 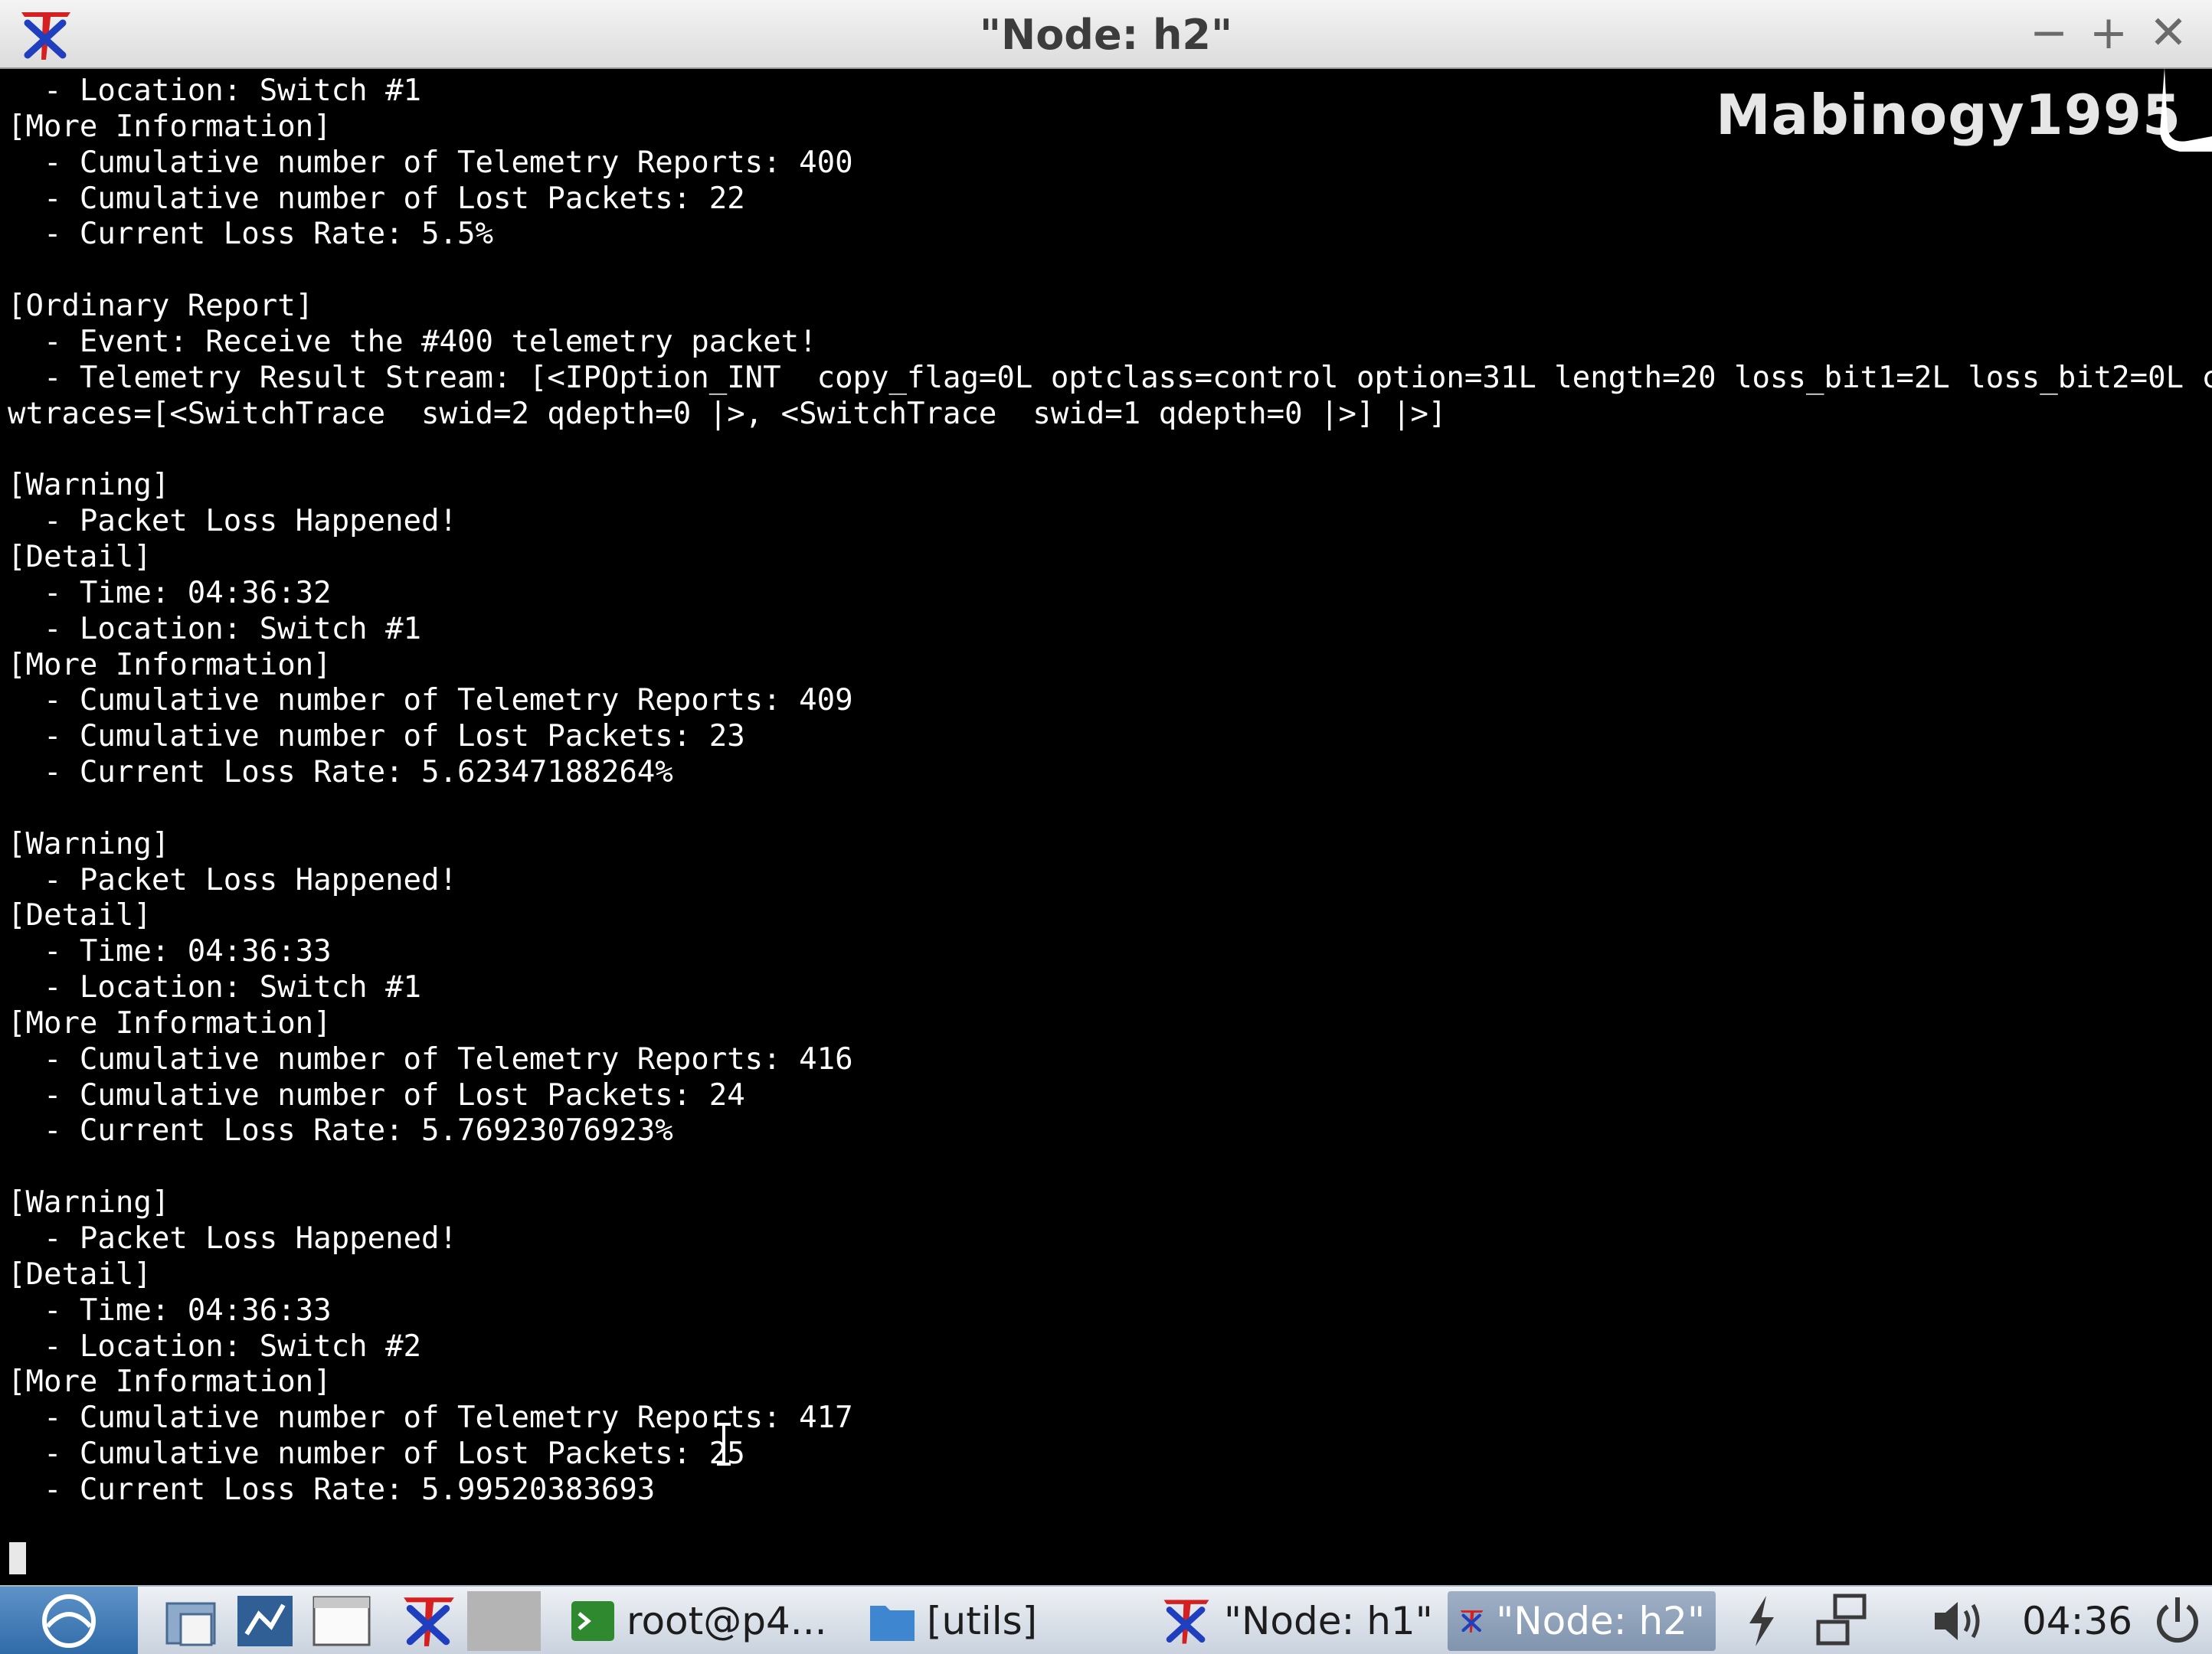 What do you see at coordinates (2049, 33) in the screenshot?
I see `minimize-button: −` at bounding box center [2049, 33].